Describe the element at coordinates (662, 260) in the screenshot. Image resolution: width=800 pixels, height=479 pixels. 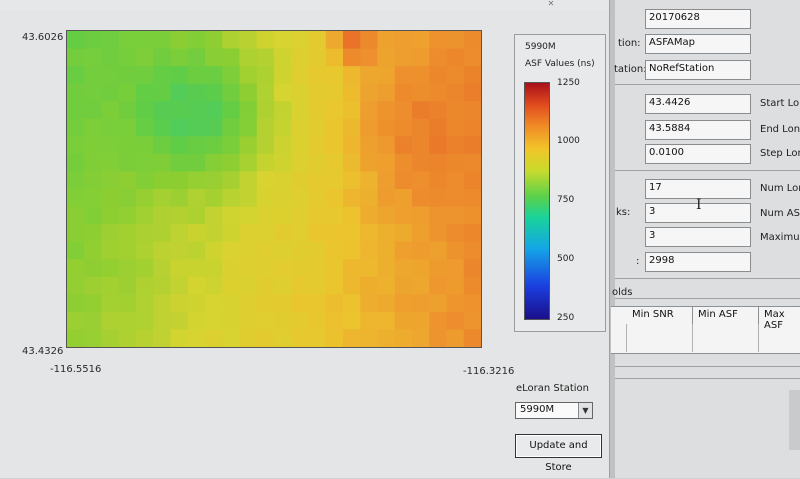
I see `last-param-value: 2998` at that location.